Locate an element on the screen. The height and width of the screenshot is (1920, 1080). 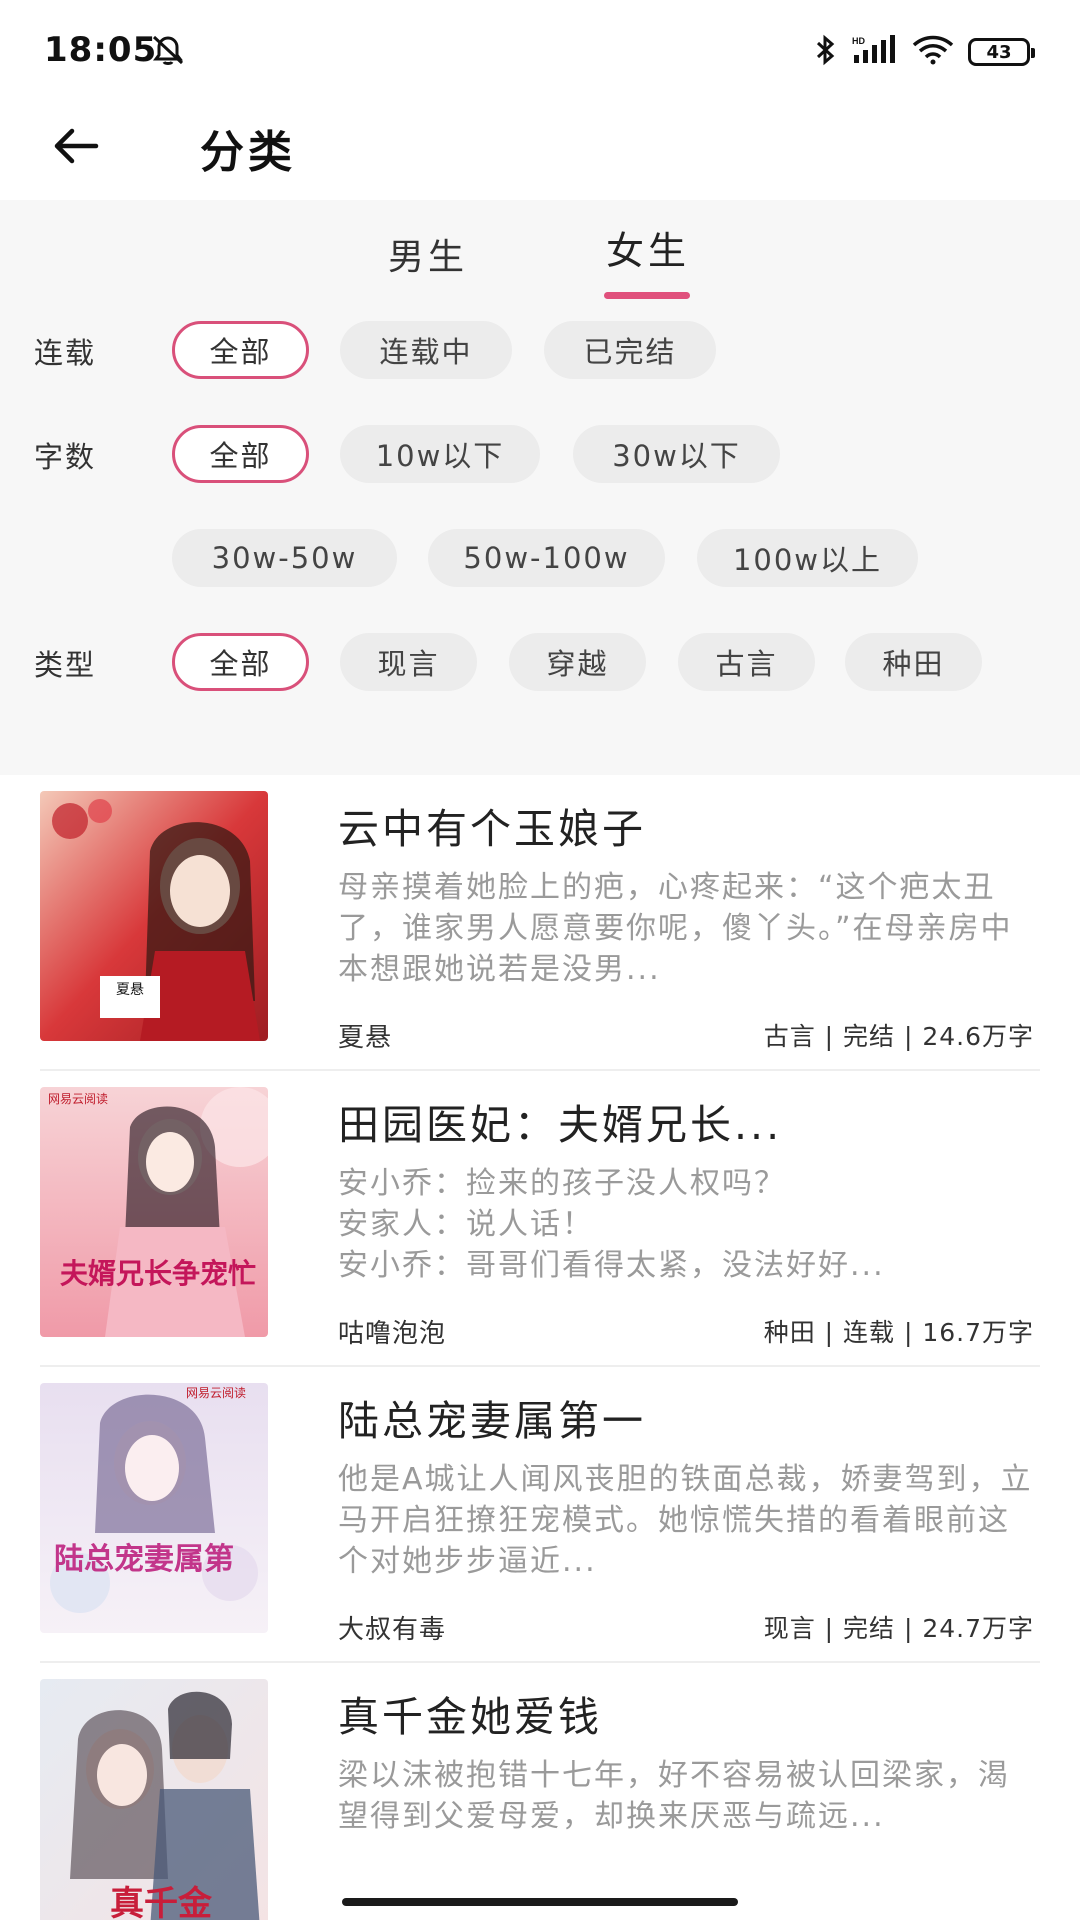
status-bar: 18:05 HD 43 is located at coordinates (540, 52).